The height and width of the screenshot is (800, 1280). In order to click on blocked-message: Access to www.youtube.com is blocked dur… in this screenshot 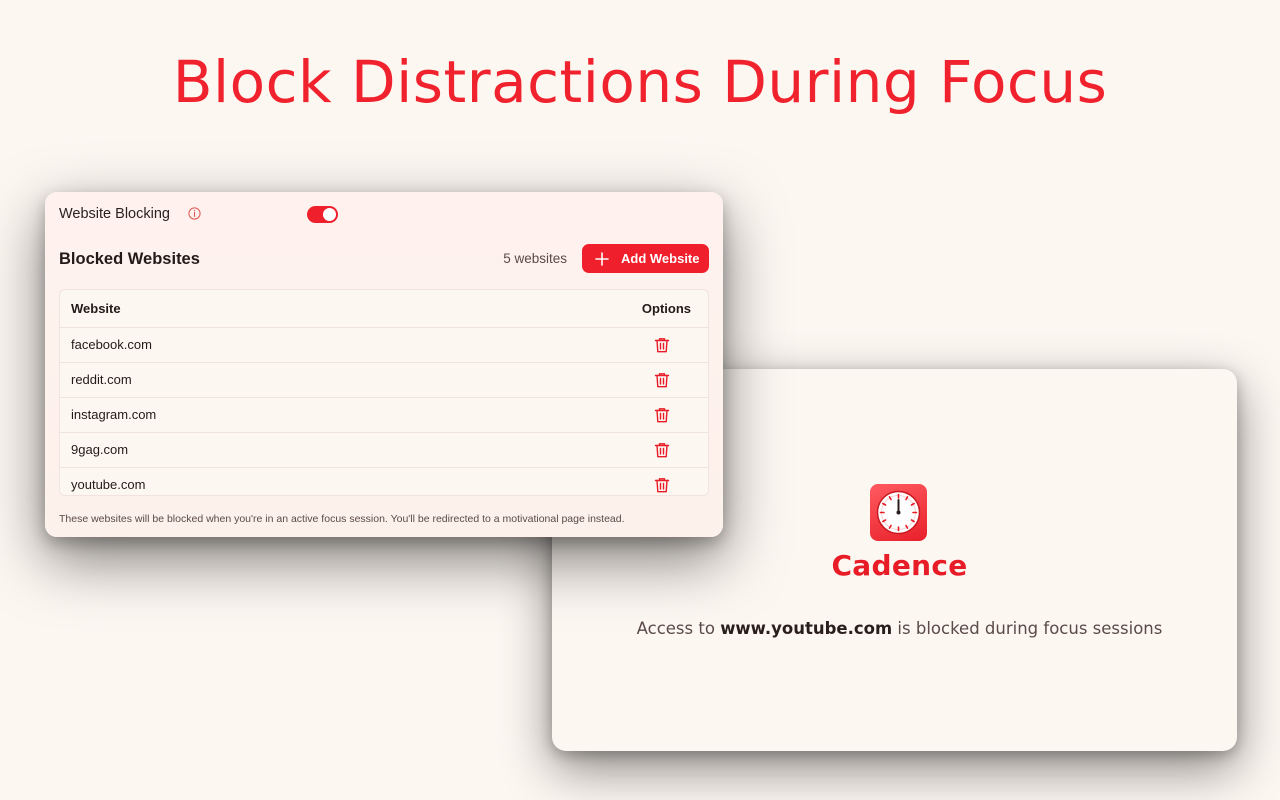, I will do `click(899, 628)`.